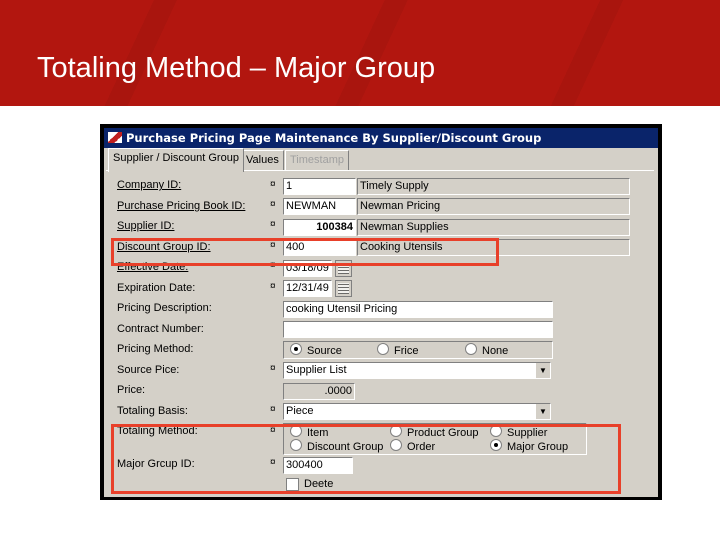 The width and height of the screenshot is (720, 540). I want to click on totaling-method-supplier-radio: Supplier, so click(518, 432).